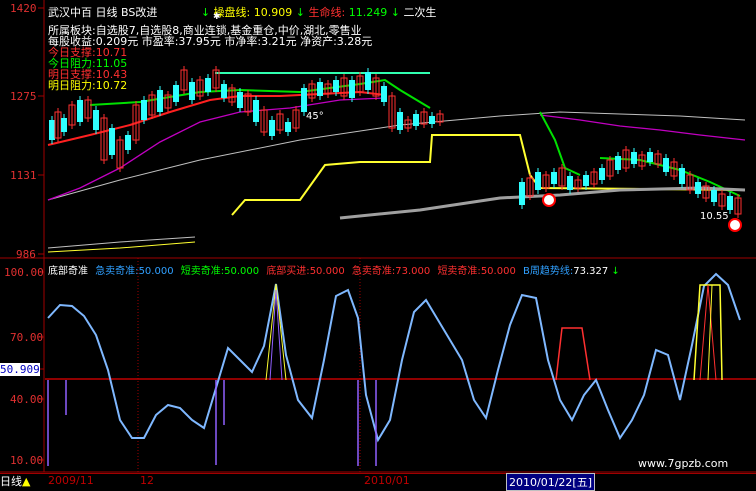 The width and height of the screenshot is (756, 491). I want to click on tomorrow-resistance-label: 明日阻力:, so click(72, 85).